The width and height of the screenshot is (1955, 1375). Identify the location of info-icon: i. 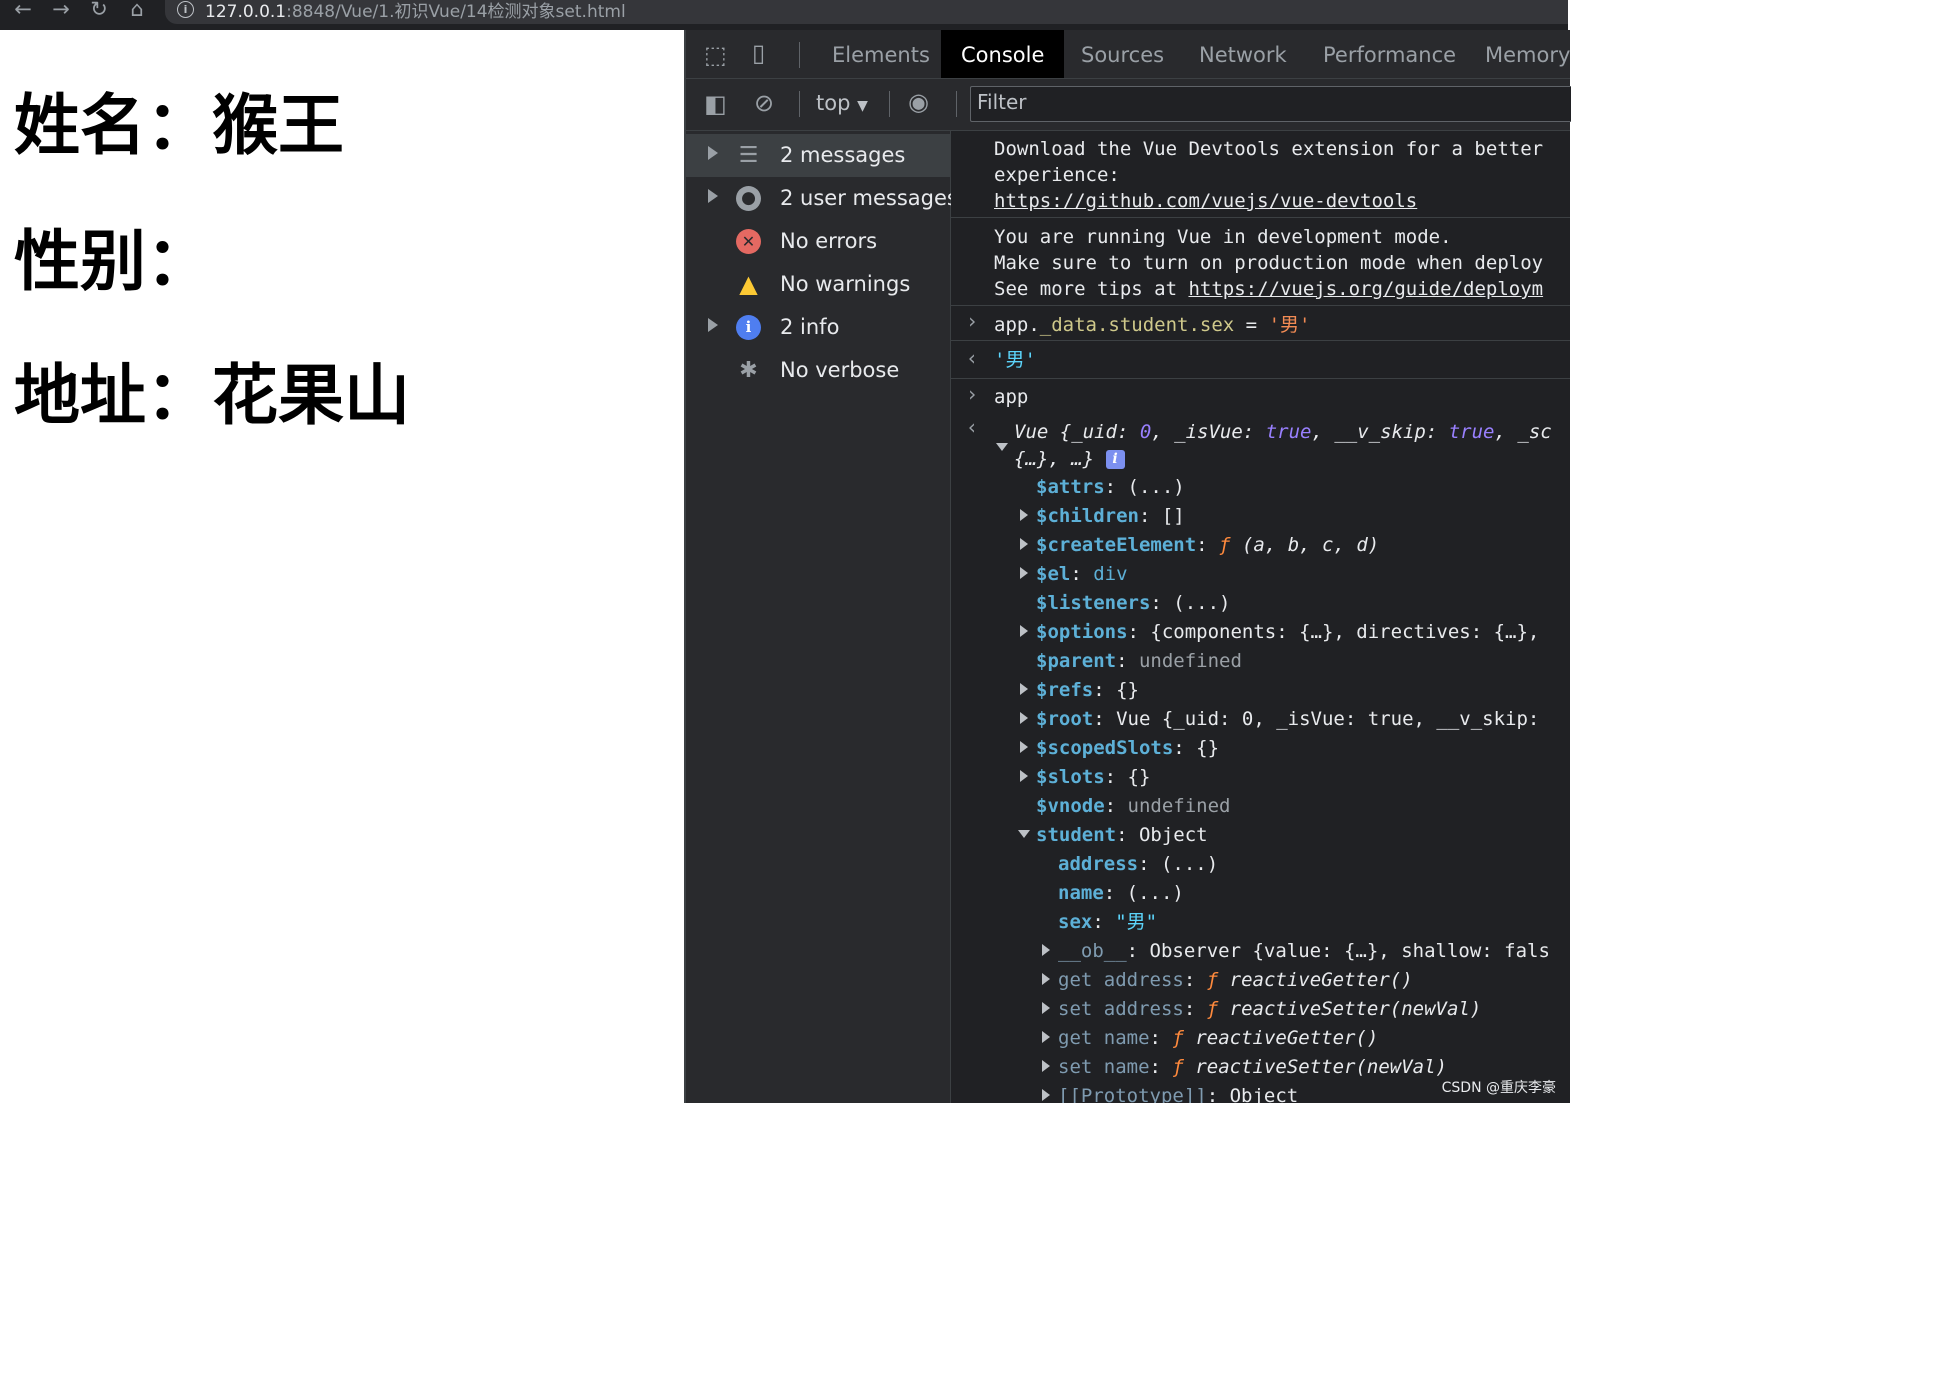
(748, 327).